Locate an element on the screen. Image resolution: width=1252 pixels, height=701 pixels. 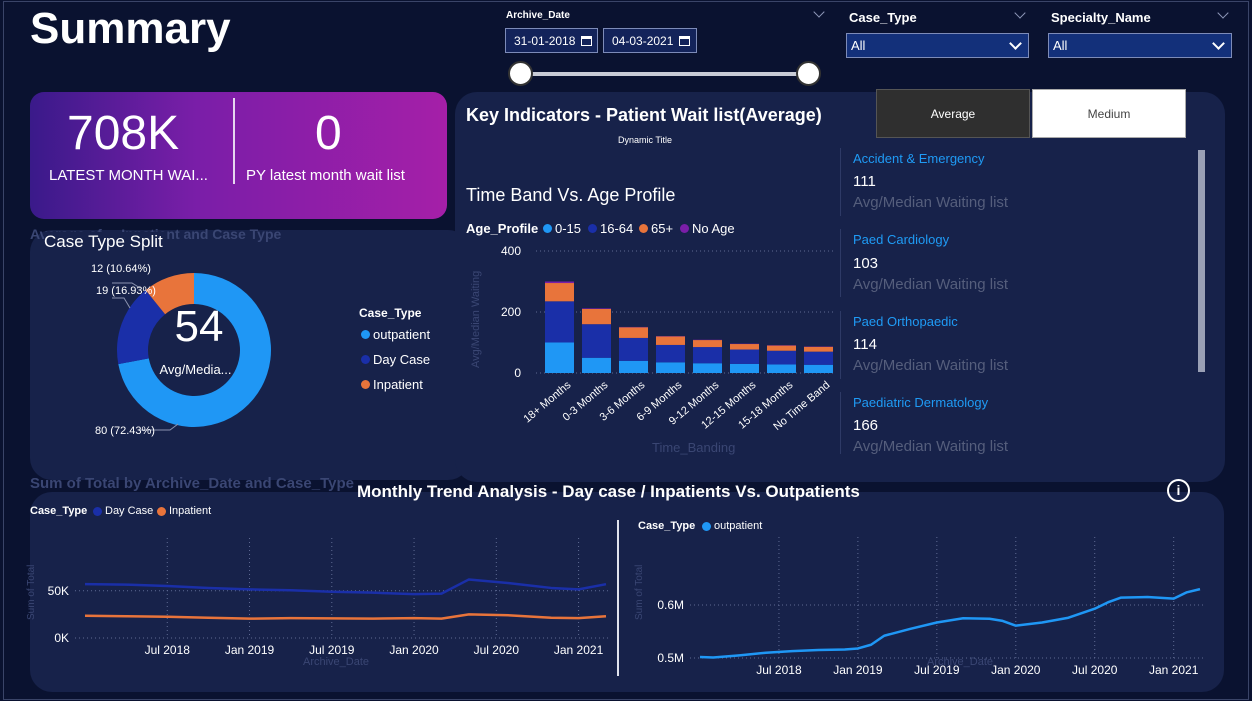
series-line-day-case is located at coordinates (345, 587).